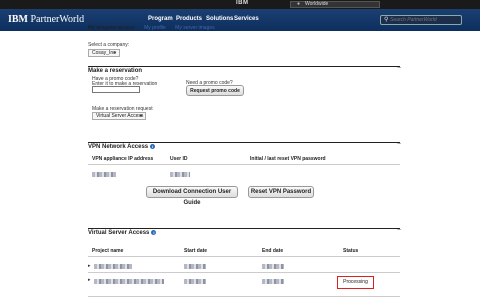 This screenshot has width=480, height=306. I want to click on vpn-col-userid: User ID, so click(179, 159).